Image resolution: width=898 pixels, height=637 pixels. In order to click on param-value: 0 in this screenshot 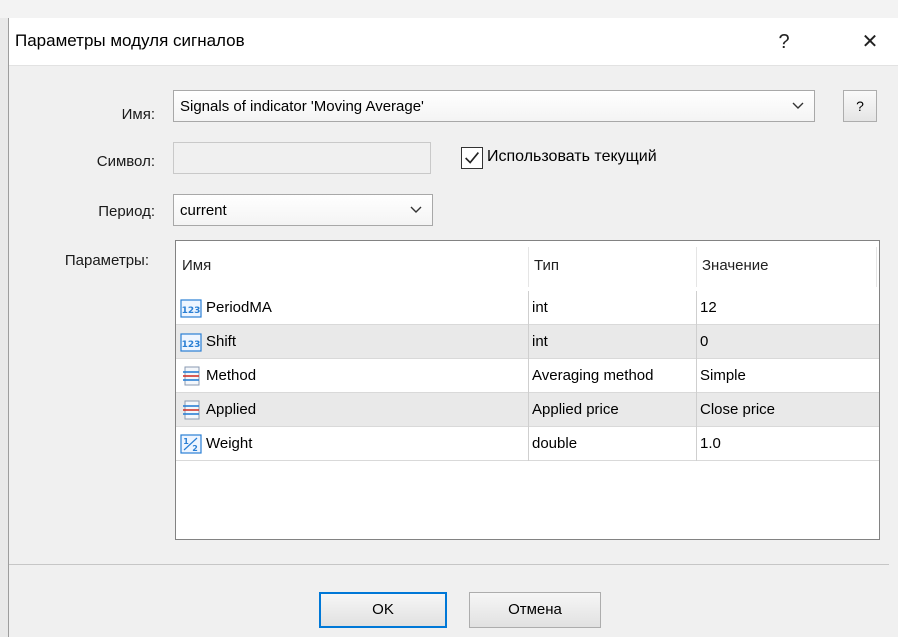, I will do `click(786, 342)`.